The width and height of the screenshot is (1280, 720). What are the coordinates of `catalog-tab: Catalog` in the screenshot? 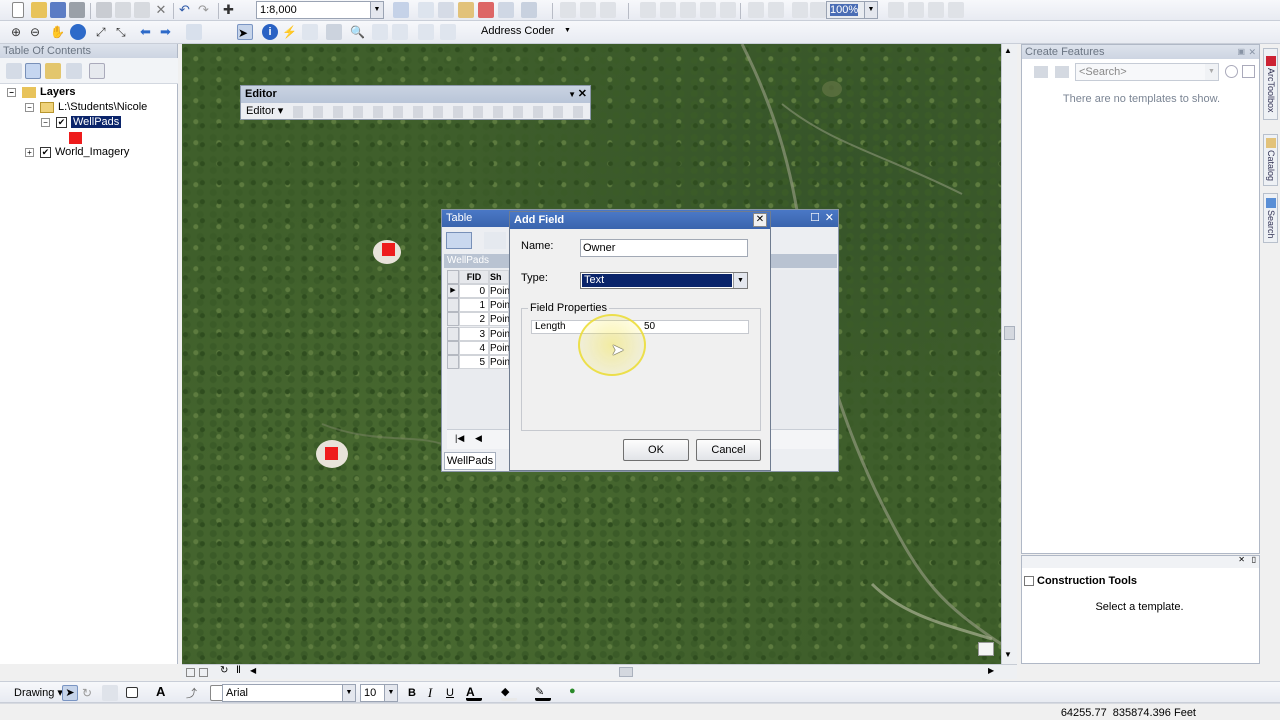 It's located at (1270, 160).